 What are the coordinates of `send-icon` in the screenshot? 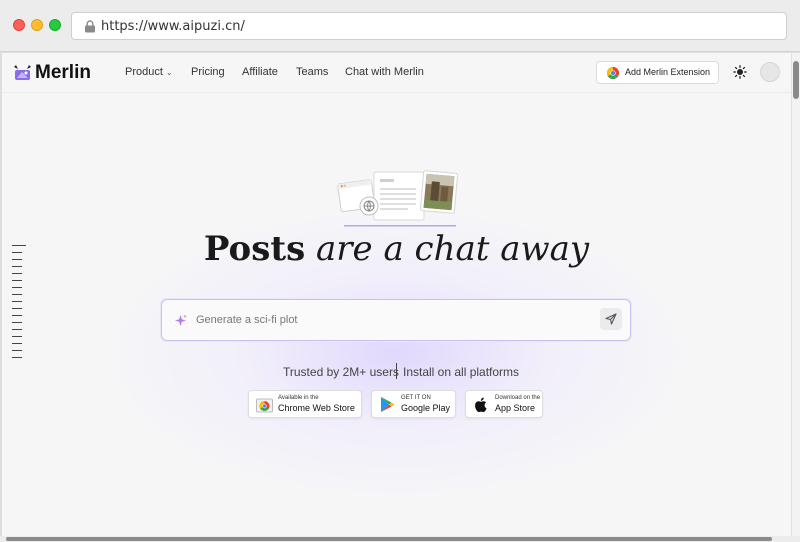 It's located at (611, 319).